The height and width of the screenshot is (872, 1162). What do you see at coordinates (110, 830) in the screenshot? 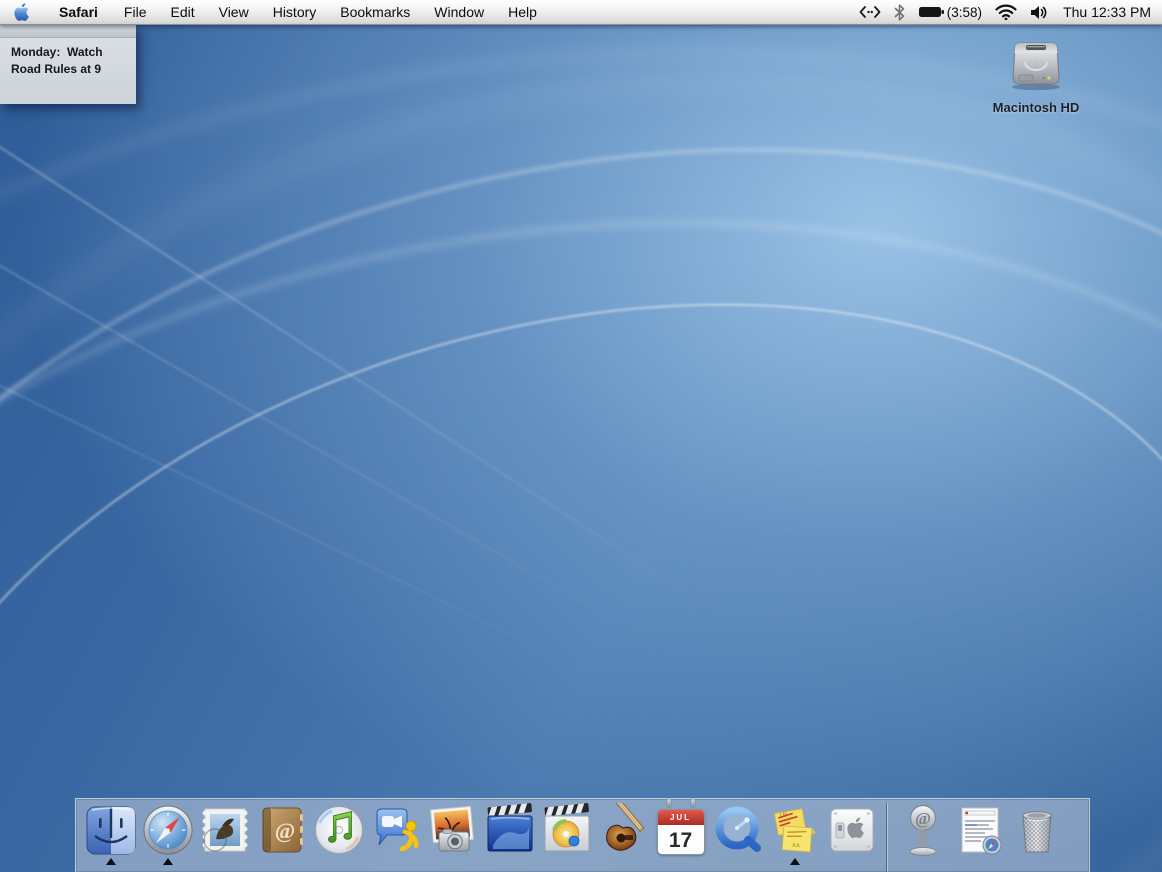
I see `finder-icon` at bounding box center [110, 830].